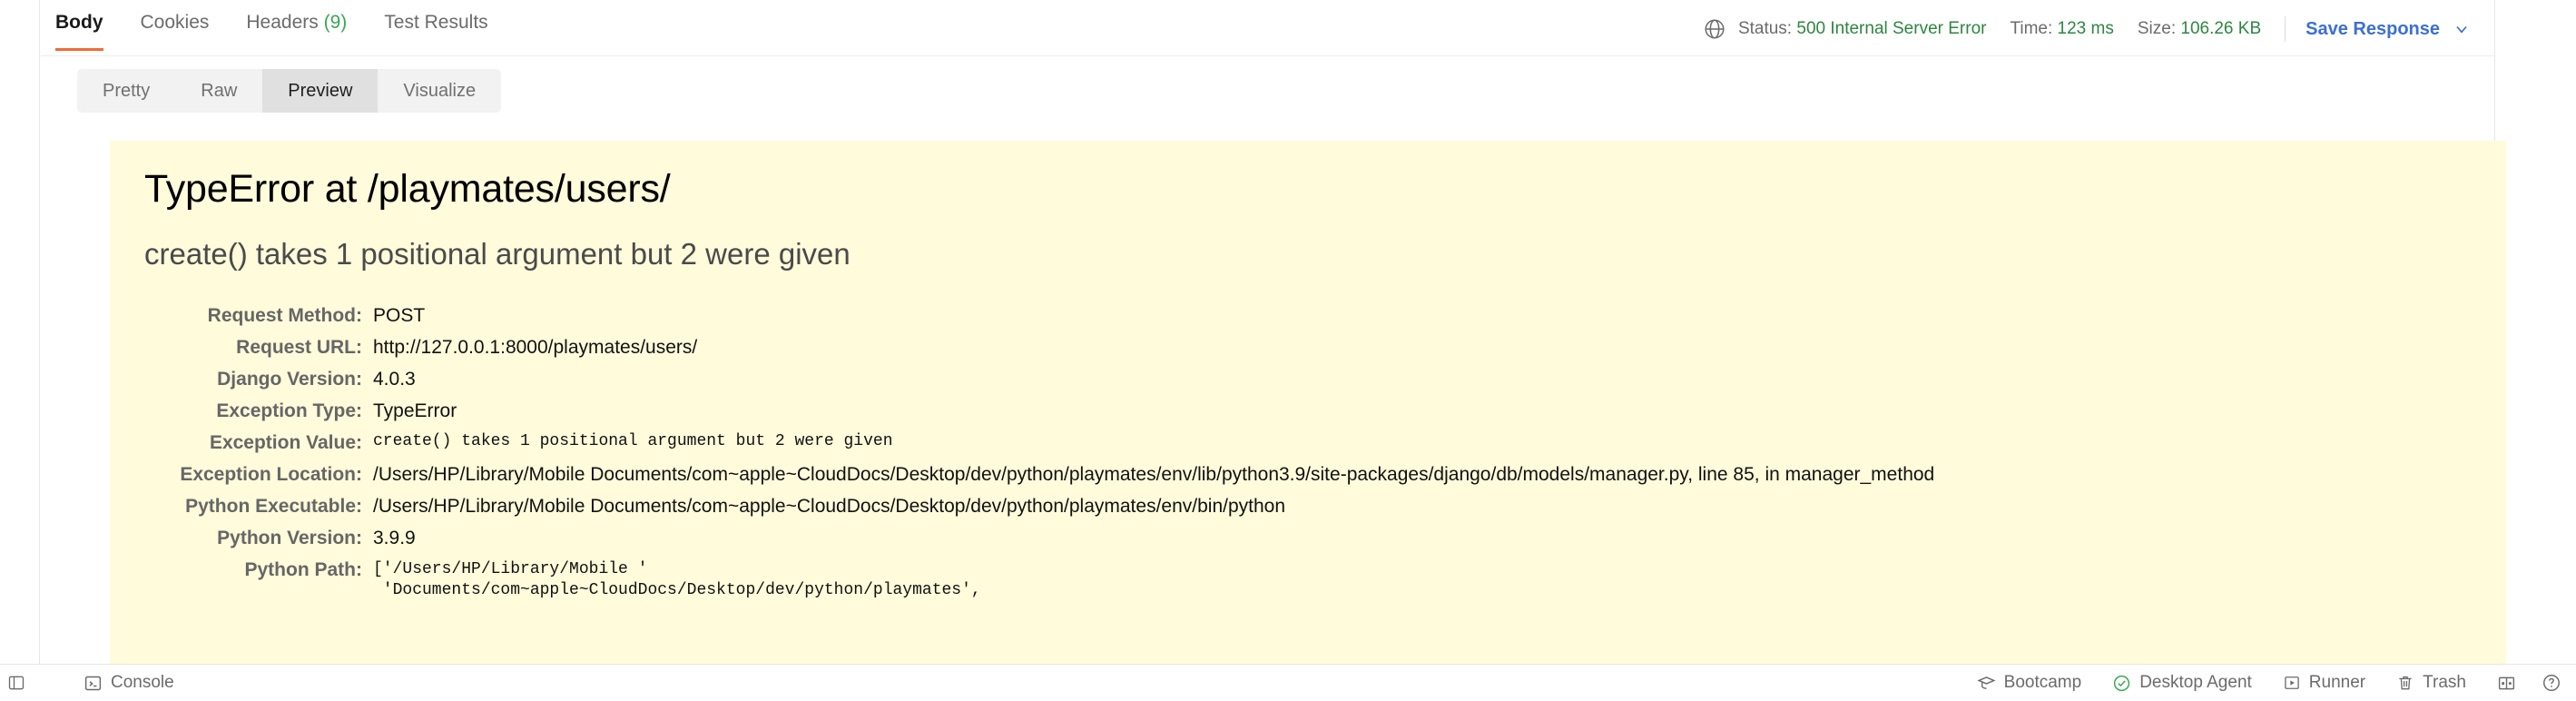 This screenshot has width=2576, height=701. What do you see at coordinates (415, 410) in the screenshot?
I see `row-value-exception-type: TypeError` at bounding box center [415, 410].